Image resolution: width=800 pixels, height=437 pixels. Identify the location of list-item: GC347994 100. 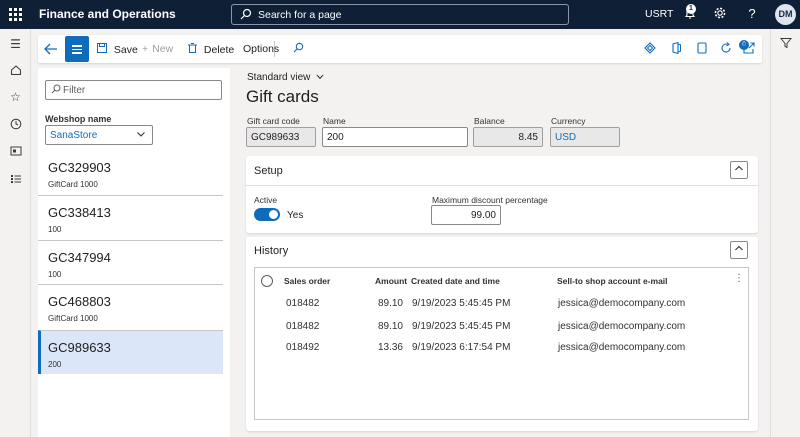
(130, 262).